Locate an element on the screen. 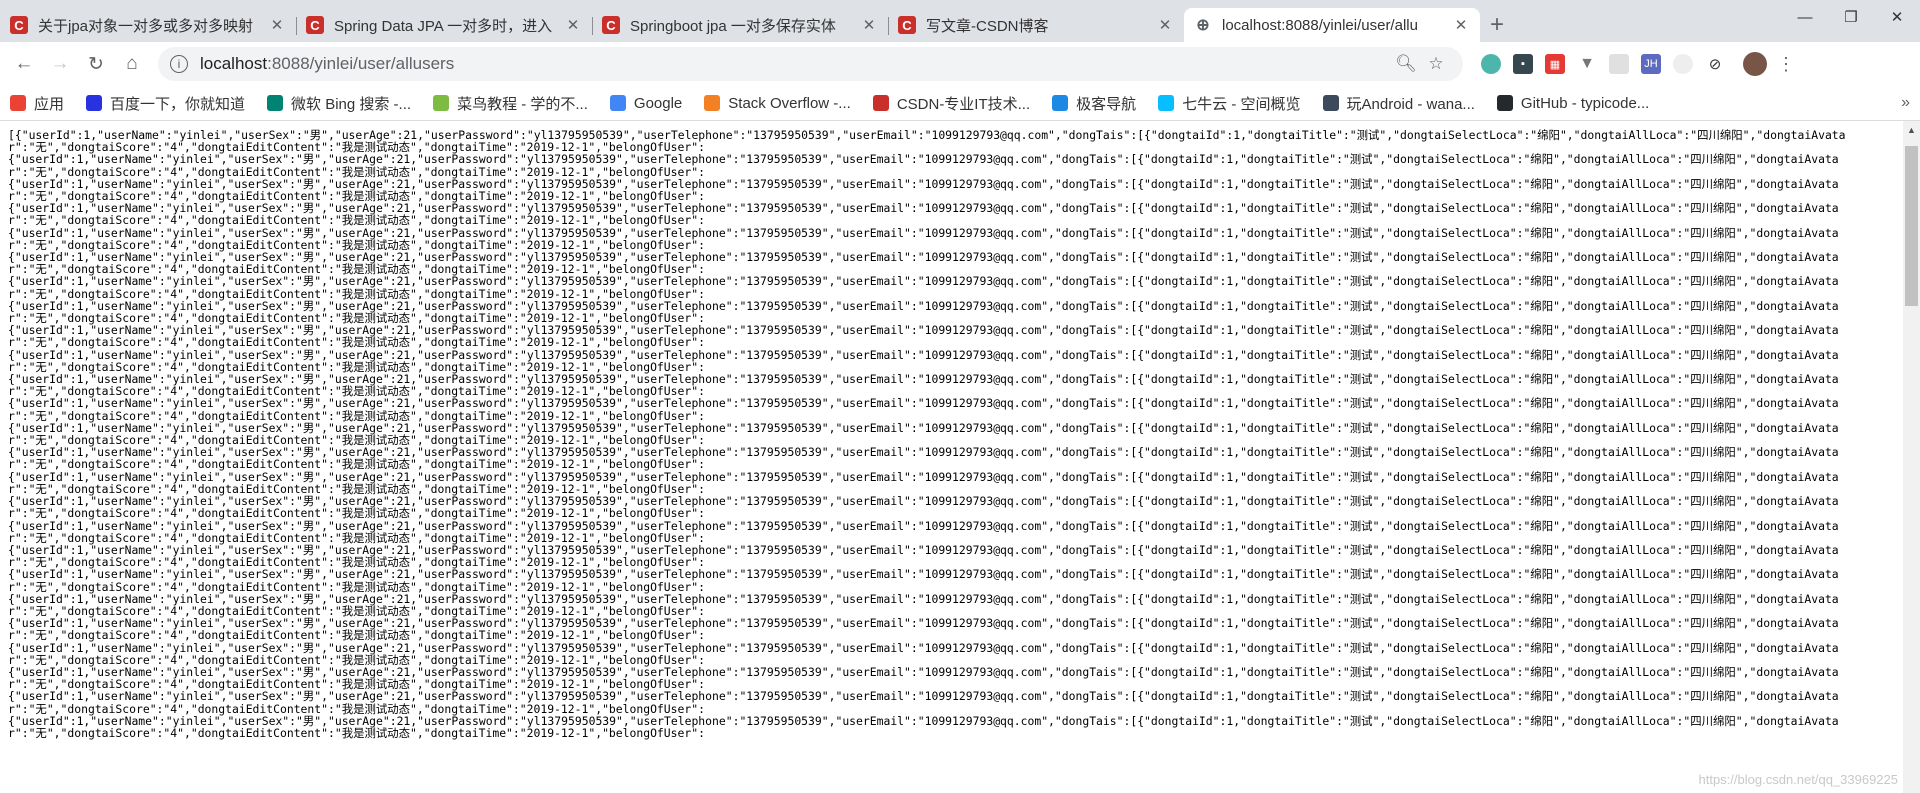 The image size is (1920, 793). zoom-search-icon: 🔍︎ is located at coordinates (1406, 64).